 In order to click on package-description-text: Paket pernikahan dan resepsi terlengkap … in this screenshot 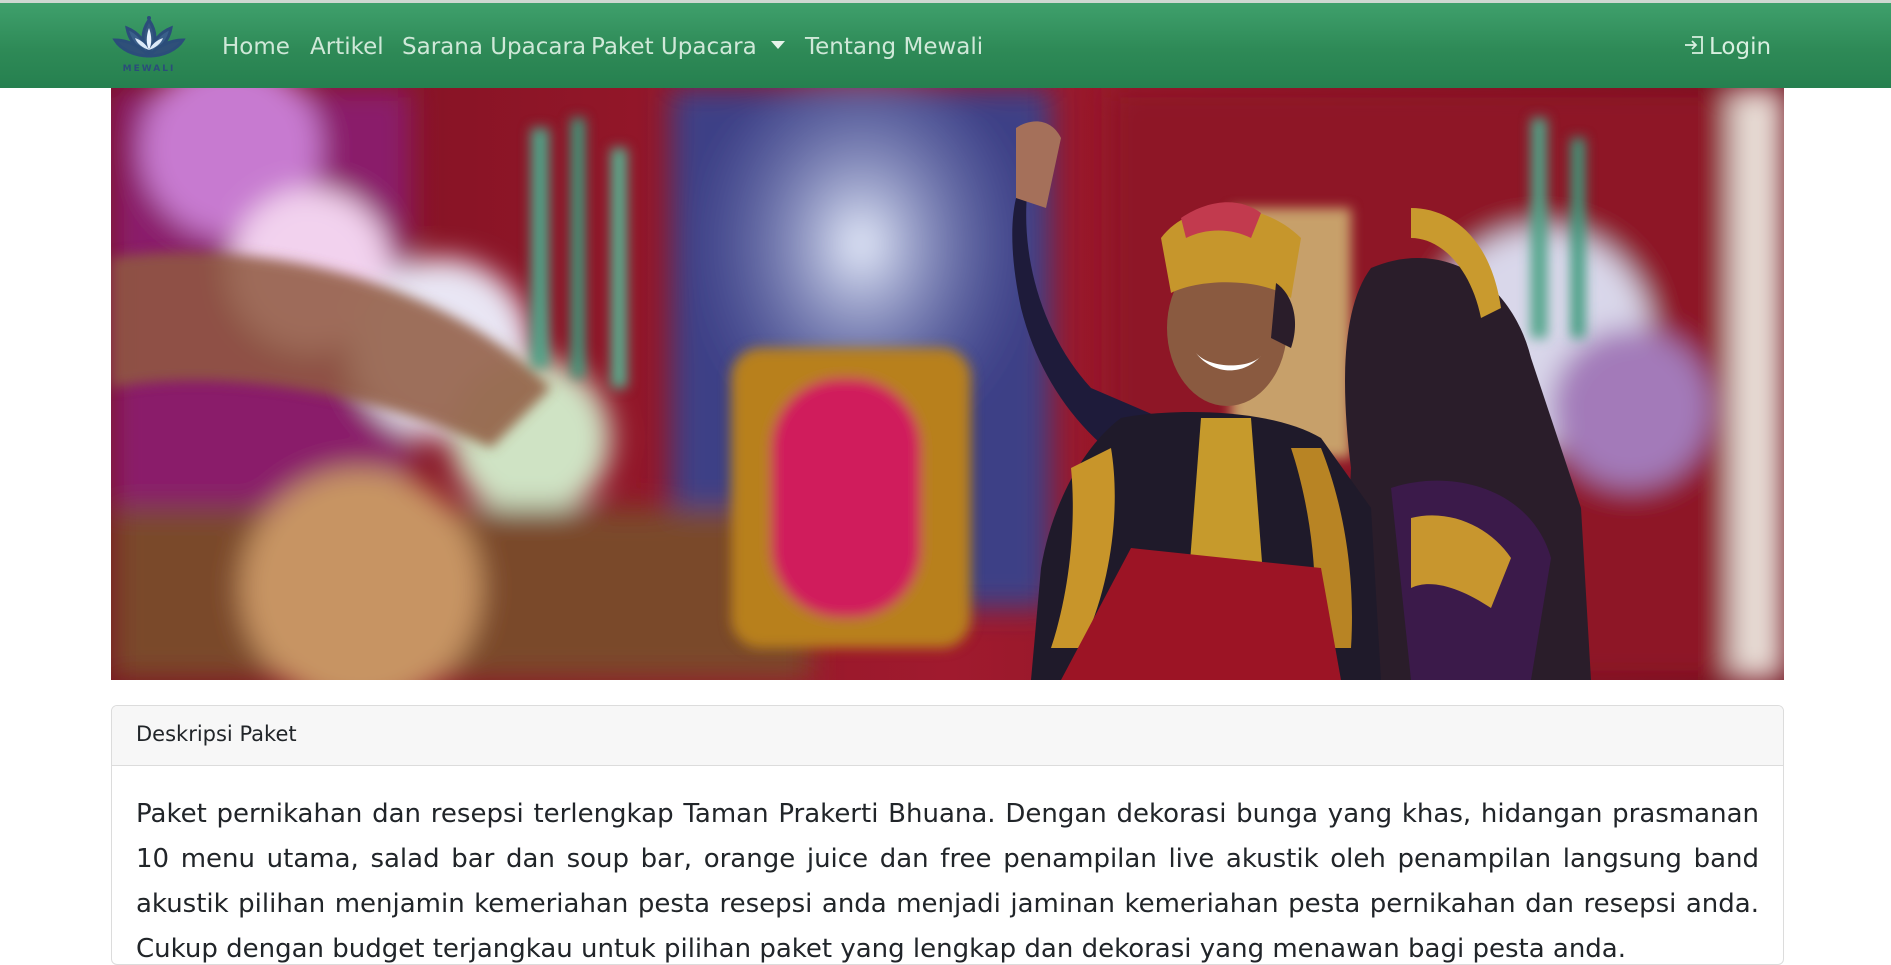, I will do `click(947, 881)`.